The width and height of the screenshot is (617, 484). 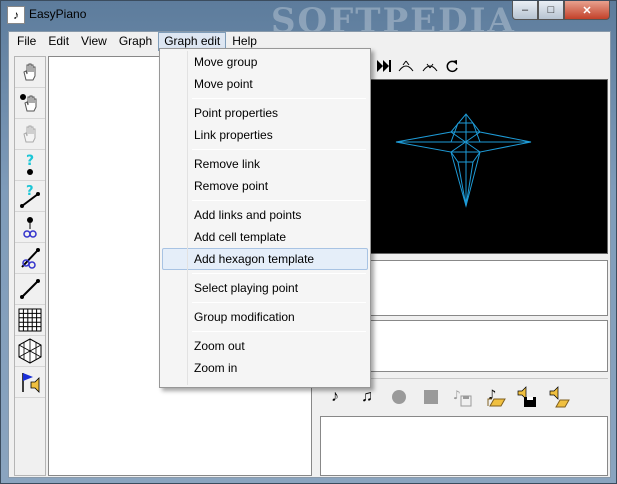 I want to click on menu-item-move-group: Move group, so click(x=265, y=62).